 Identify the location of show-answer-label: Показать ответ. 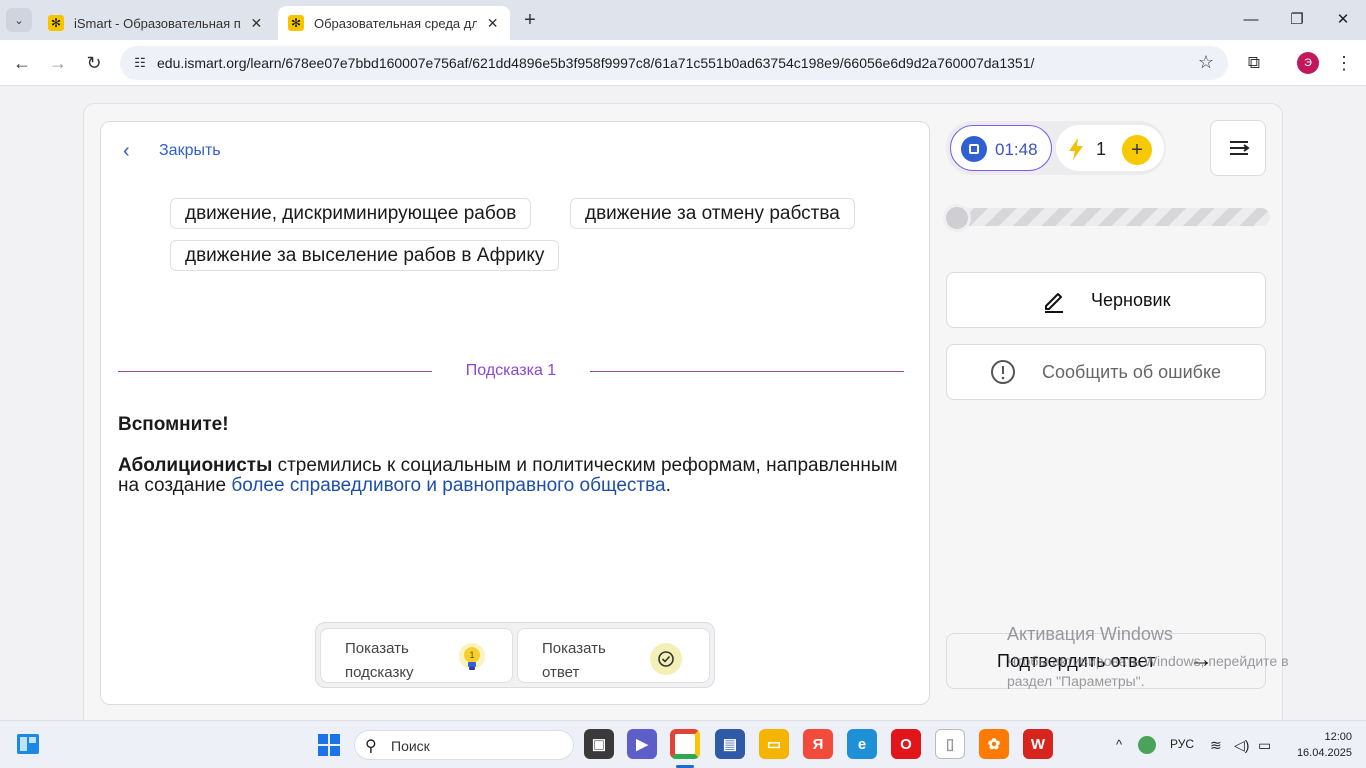
(574, 660).